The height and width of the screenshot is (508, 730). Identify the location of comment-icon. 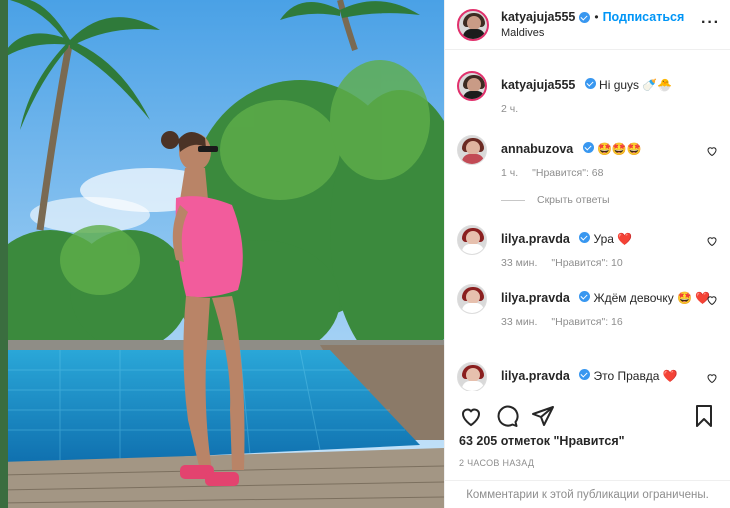
(507, 416).